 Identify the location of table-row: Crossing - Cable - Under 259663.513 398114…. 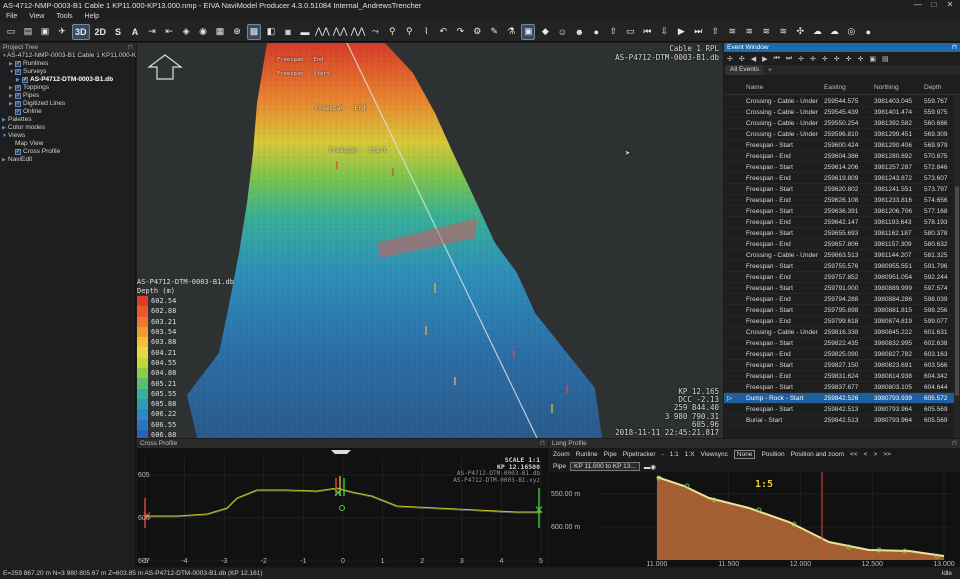
(839, 255).